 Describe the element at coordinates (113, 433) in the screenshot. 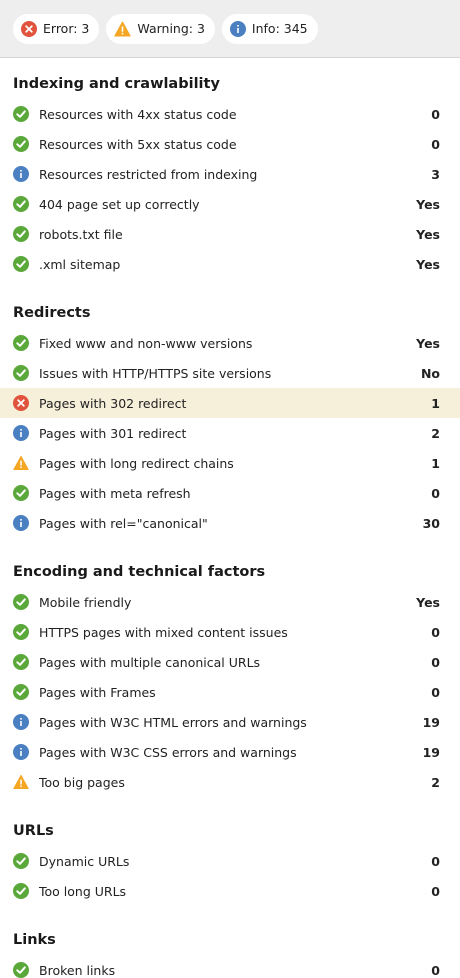

I see `audit-row-label: Pages with 301 redirect` at that location.